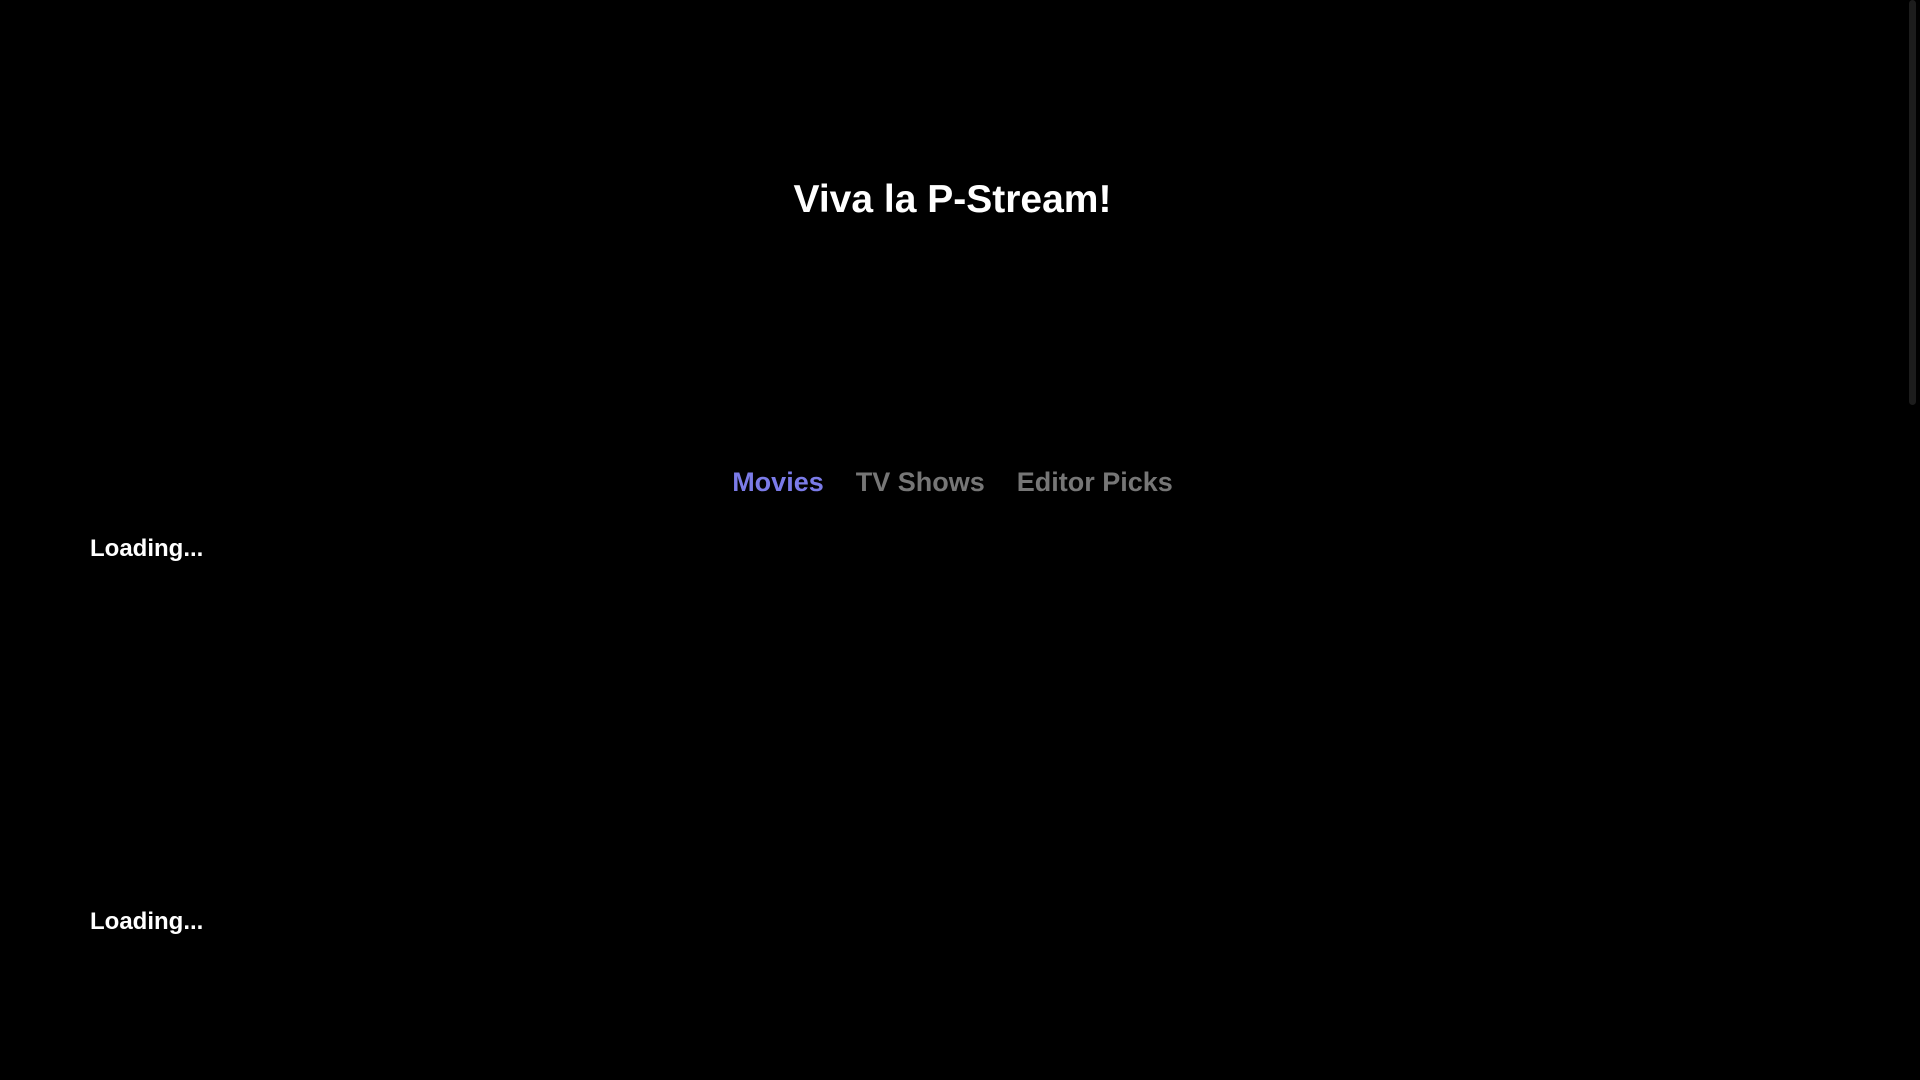 The image size is (1920, 1080). Describe the element at coordinates (952, 199) in the screenshot. I see `page-title: Viva la P-Stream!` at that location.